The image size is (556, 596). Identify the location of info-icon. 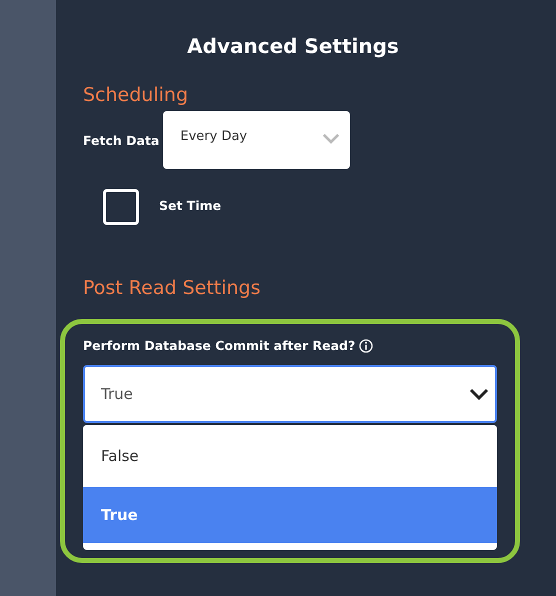
(366, 345).